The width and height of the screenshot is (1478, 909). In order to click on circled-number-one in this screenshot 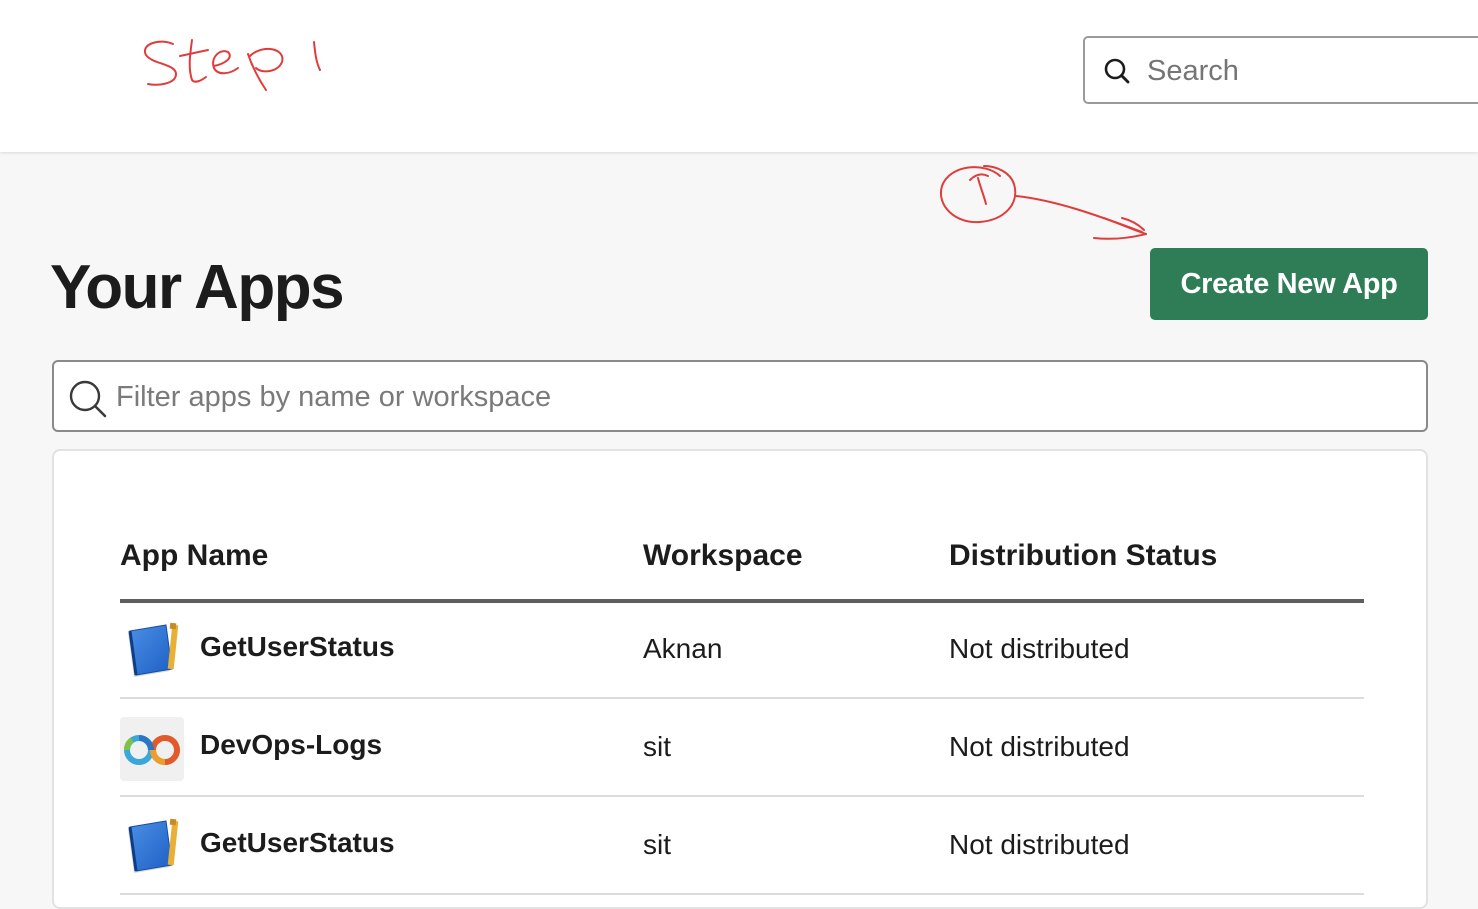, I will do `click(978, 194)`.